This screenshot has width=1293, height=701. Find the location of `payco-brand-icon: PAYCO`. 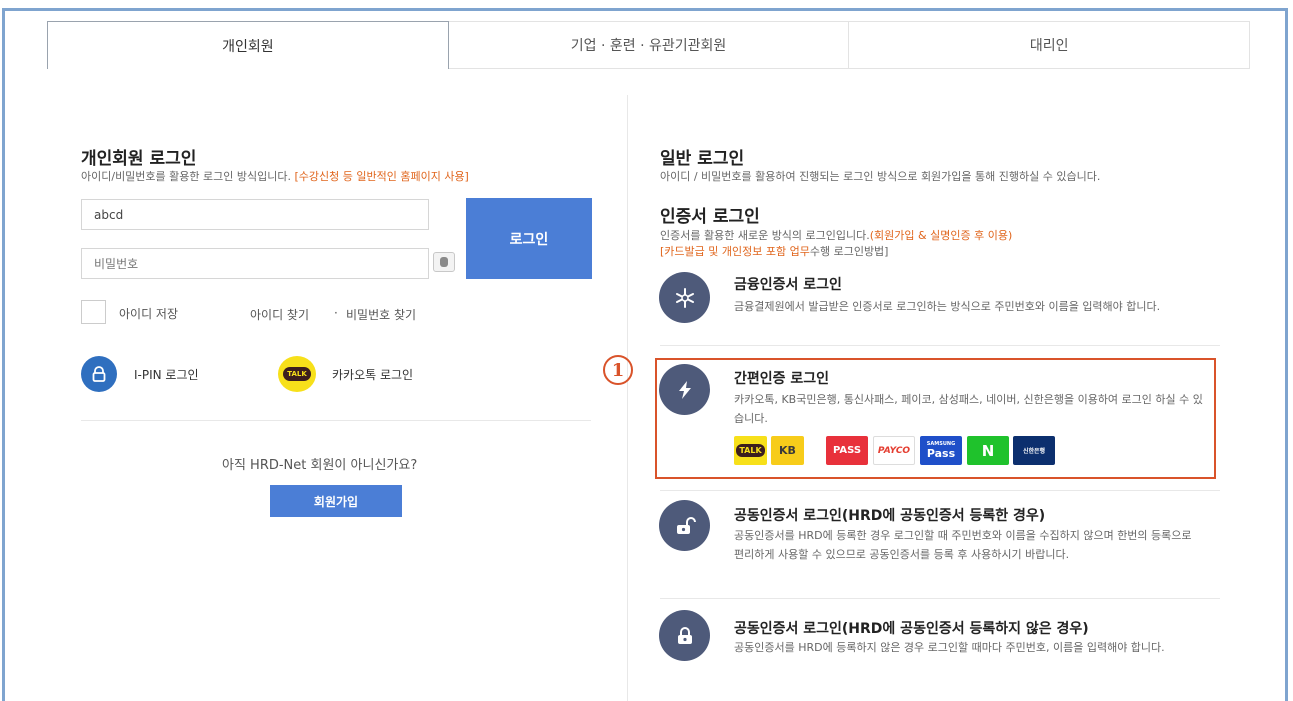

payco-brand-icon: PAYCO is located at coordinates (894, 450).